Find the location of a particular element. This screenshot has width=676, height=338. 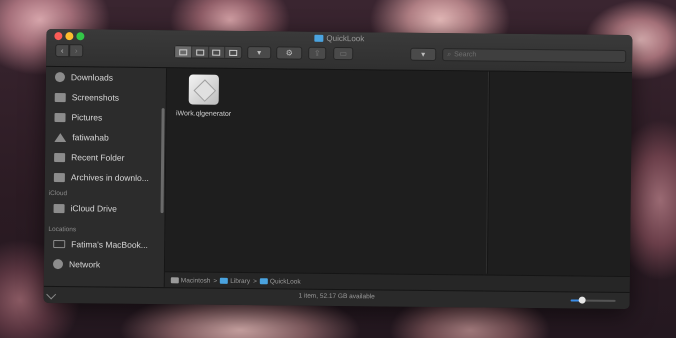

back-button: ‹ is located at coordinates (62, 51).